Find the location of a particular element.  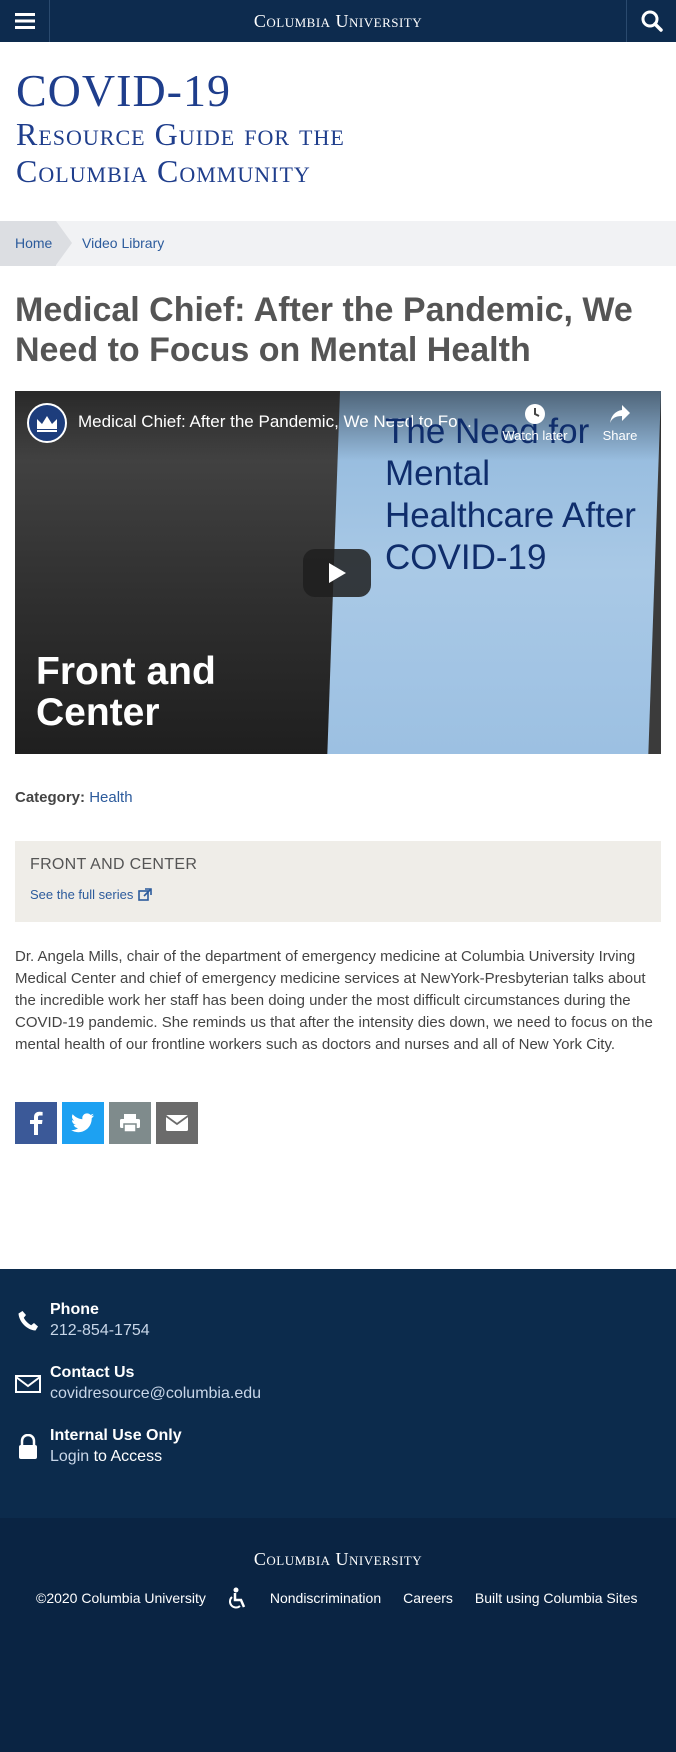

video-share-button: Share is located at coordinates (620, 423).